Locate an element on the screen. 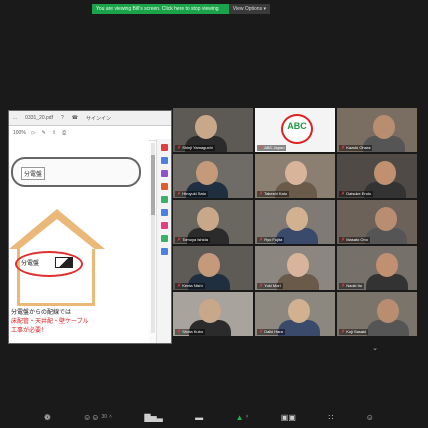 This screenshot has height=428, width=428. document-tabs: ... 0331_20.pdf ? ☎ サインイン is located at coordinates (90, 118).